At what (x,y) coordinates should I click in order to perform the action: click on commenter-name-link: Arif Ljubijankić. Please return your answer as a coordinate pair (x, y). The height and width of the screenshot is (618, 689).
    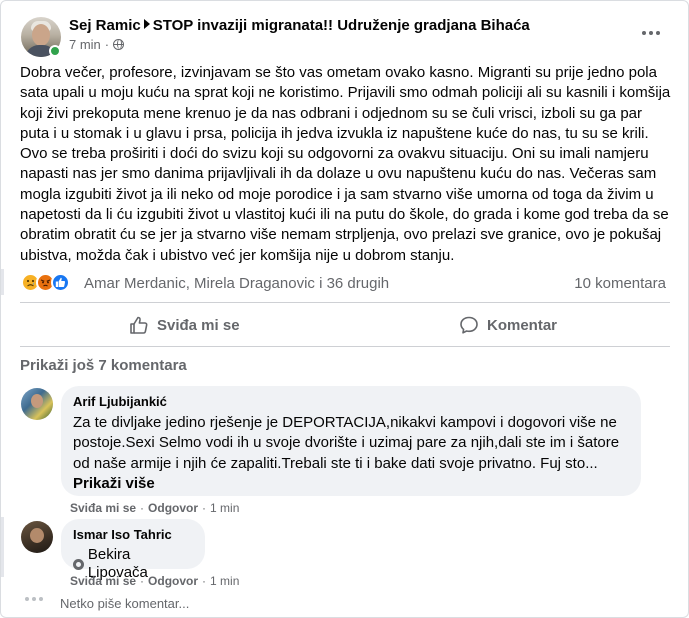
    Looking at the image, I should click on (351, 402).